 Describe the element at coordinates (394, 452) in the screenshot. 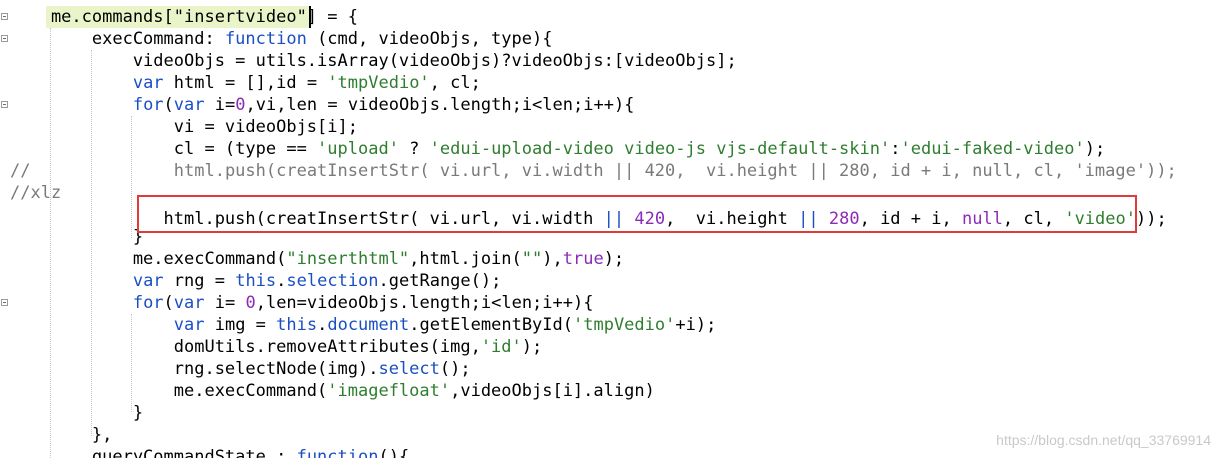

I see `code-token: (){` at that location.